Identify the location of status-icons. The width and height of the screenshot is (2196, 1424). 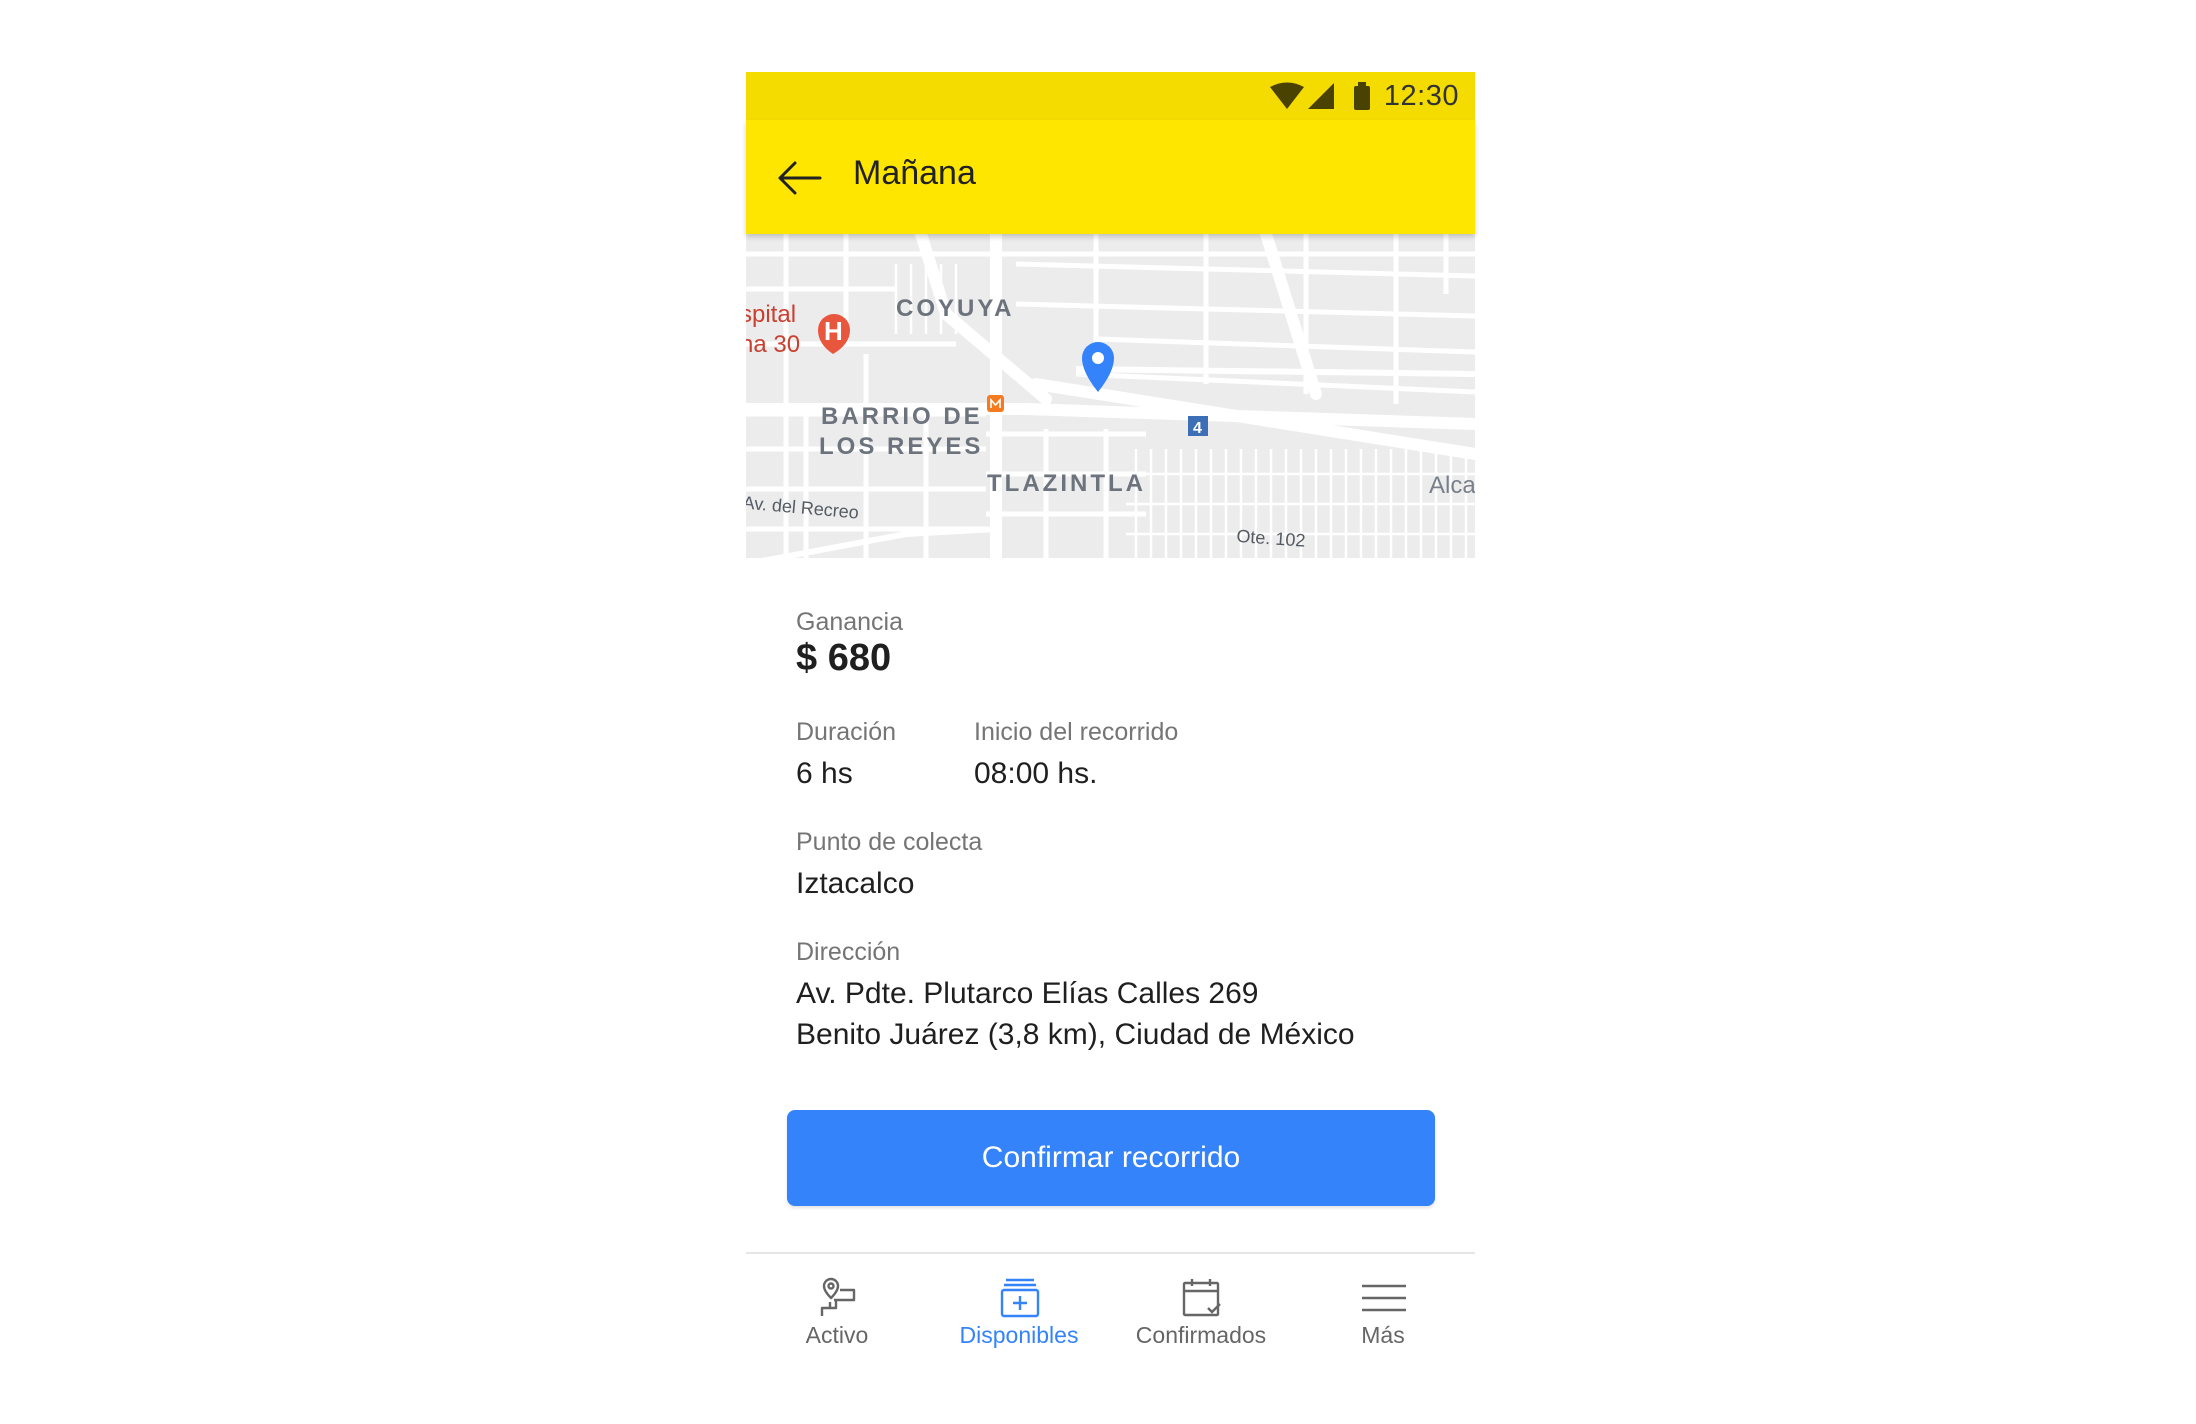
(1320, 96).